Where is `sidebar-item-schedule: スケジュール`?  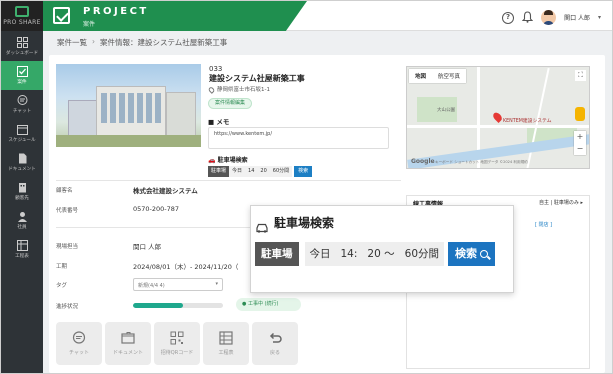
sidebar-item-schedule: スケジュール is located at coordinates (22, 133).